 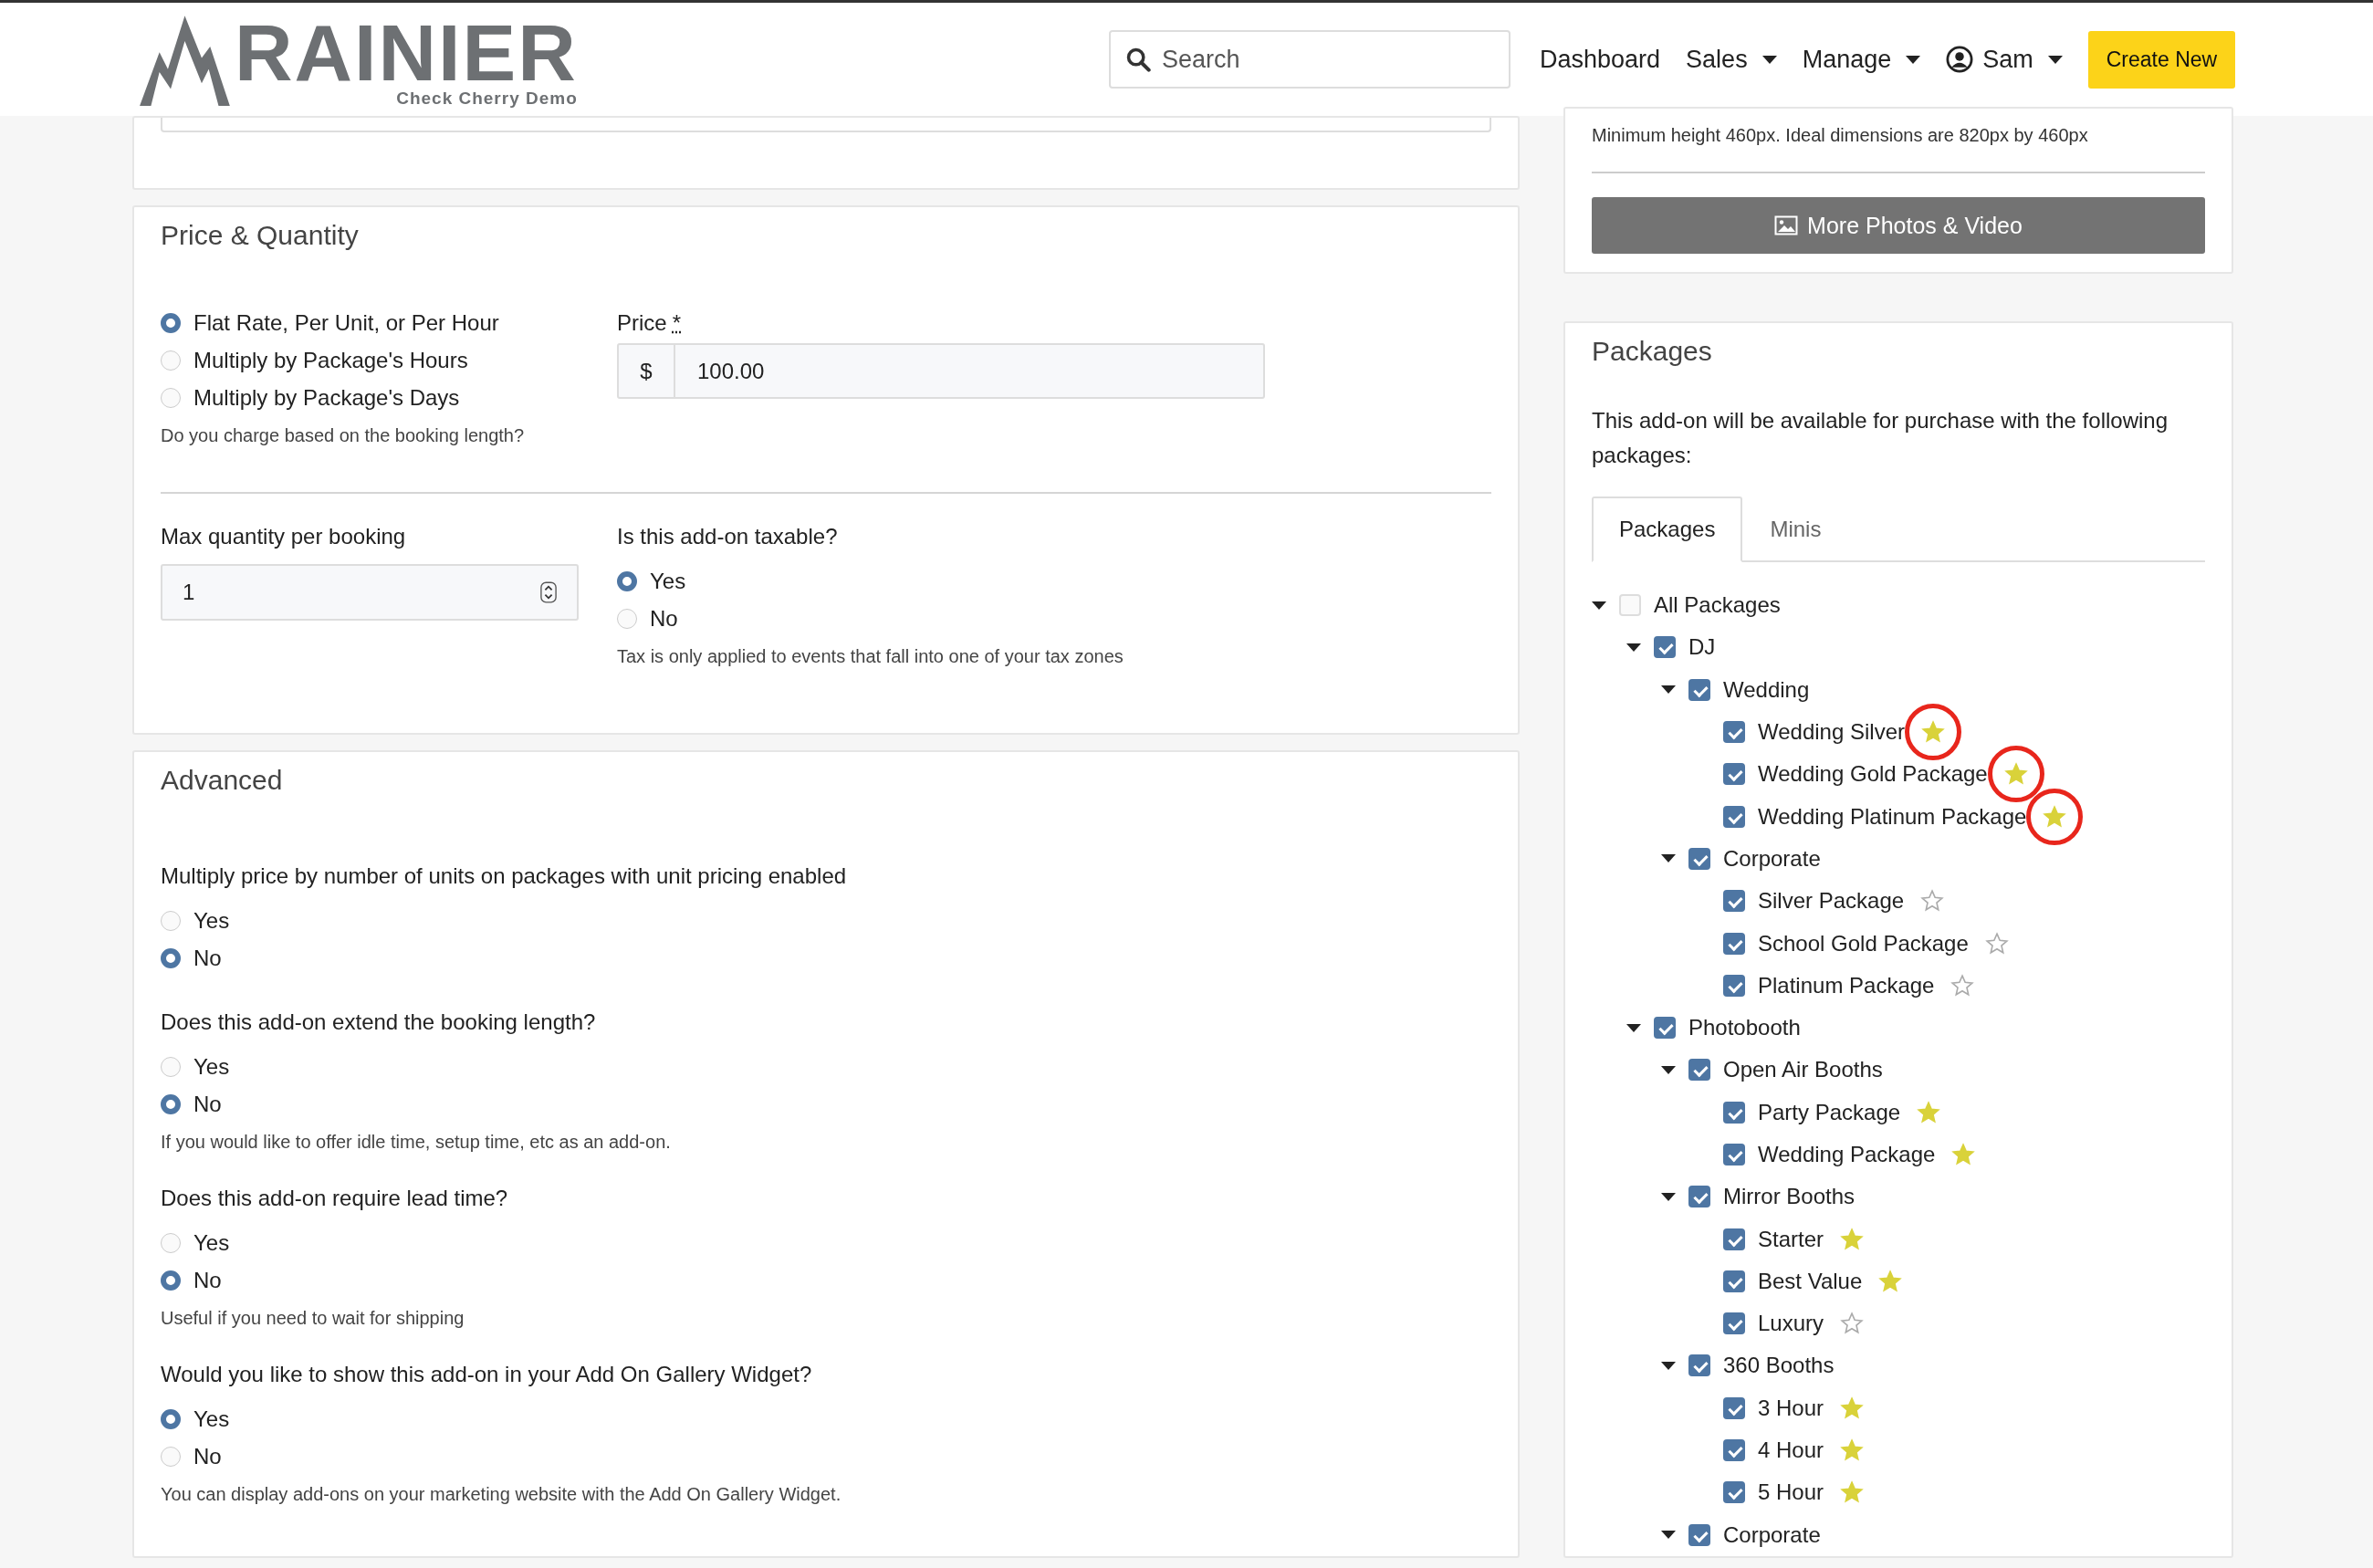 I want to click on package-label: 4 Hour, so click(x=1791, y=1450).